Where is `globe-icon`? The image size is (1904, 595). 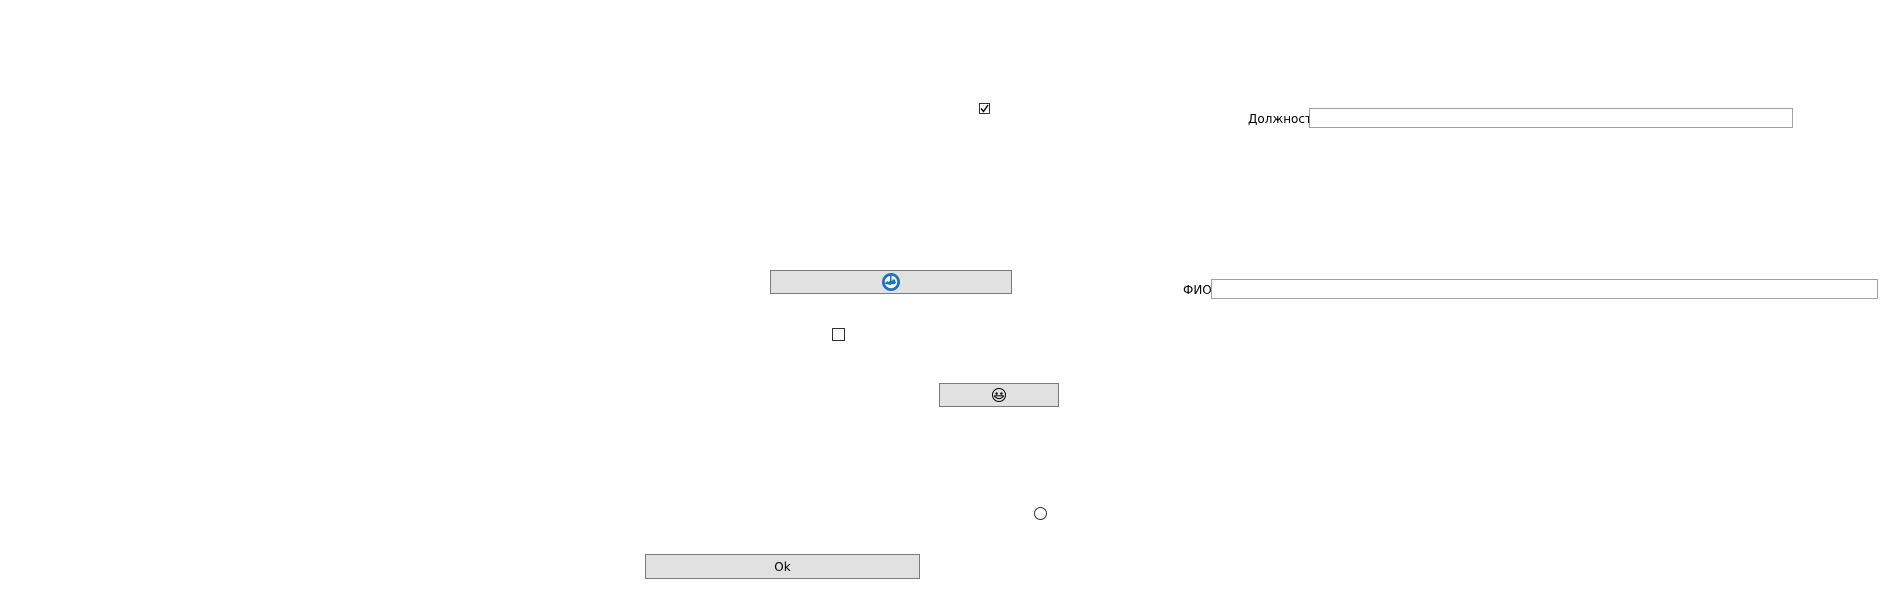 globe-icon is located at coordinates (891, 282).